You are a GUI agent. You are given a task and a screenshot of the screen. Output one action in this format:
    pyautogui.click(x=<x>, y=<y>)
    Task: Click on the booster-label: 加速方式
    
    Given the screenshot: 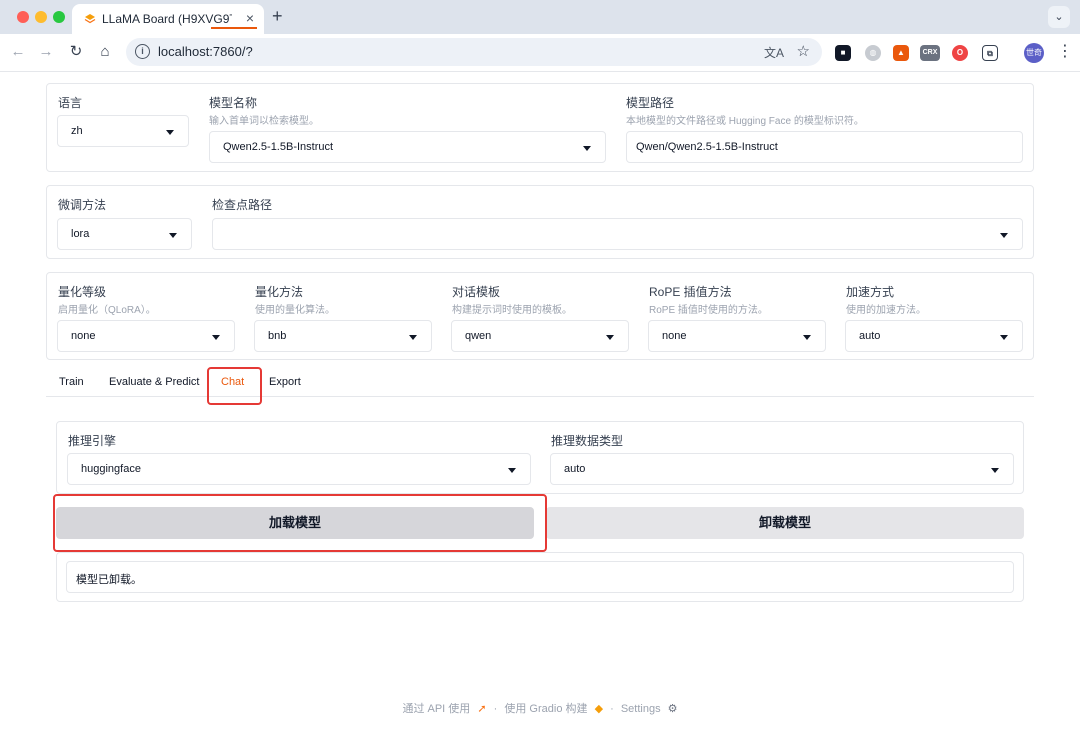 What is the action you would take?
    pyautogui.click(x=870, y=292)
    